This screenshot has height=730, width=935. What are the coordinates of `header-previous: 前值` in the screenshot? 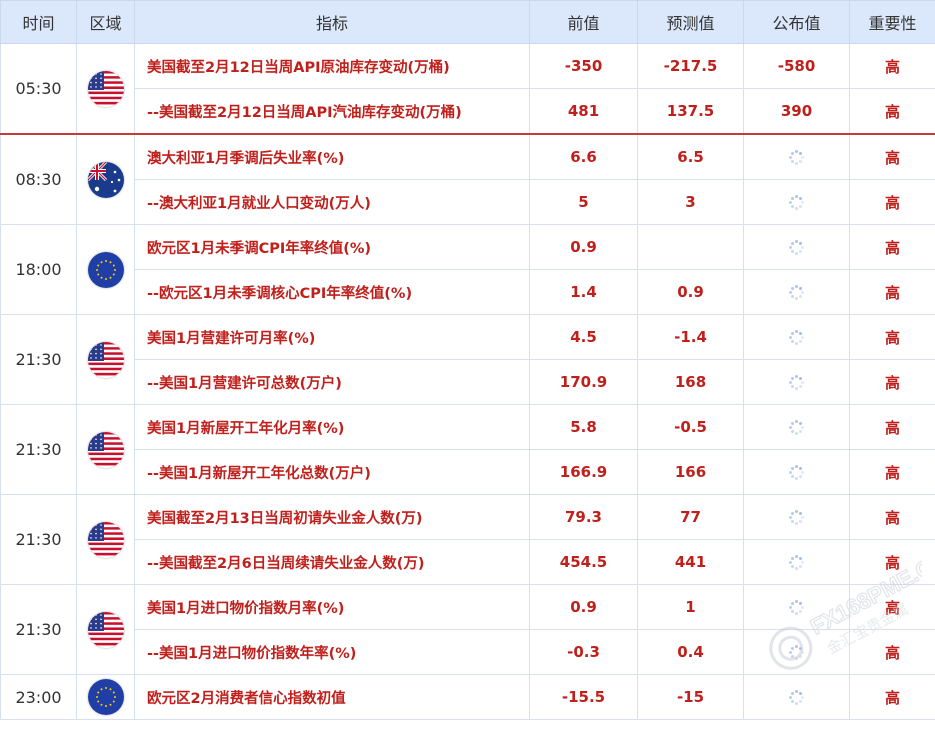 It's located at (583, 22).